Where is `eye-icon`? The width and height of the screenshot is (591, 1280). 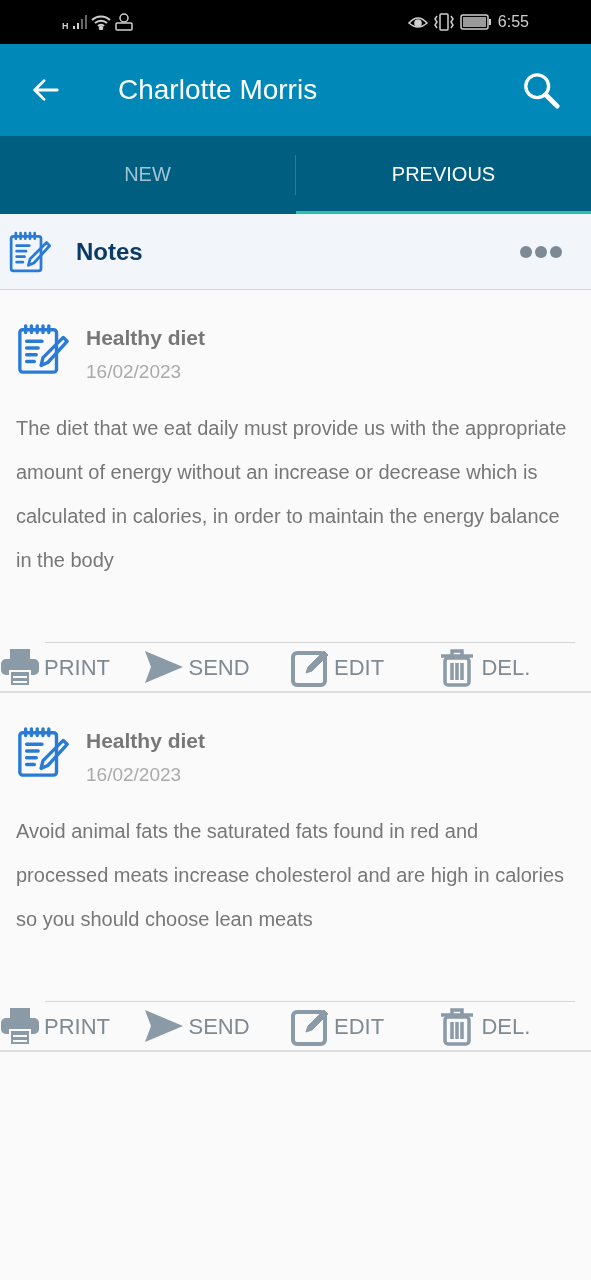 eye-icon is located at coordinates (417, 22).